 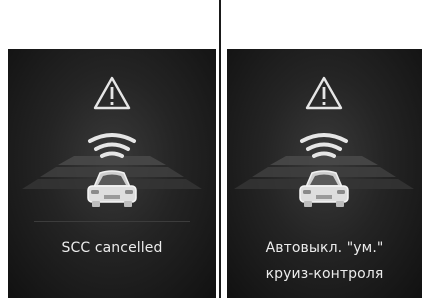 I want to click on status-message-line-1: Автовыкл. "ум.", so click(x=324, y=248).